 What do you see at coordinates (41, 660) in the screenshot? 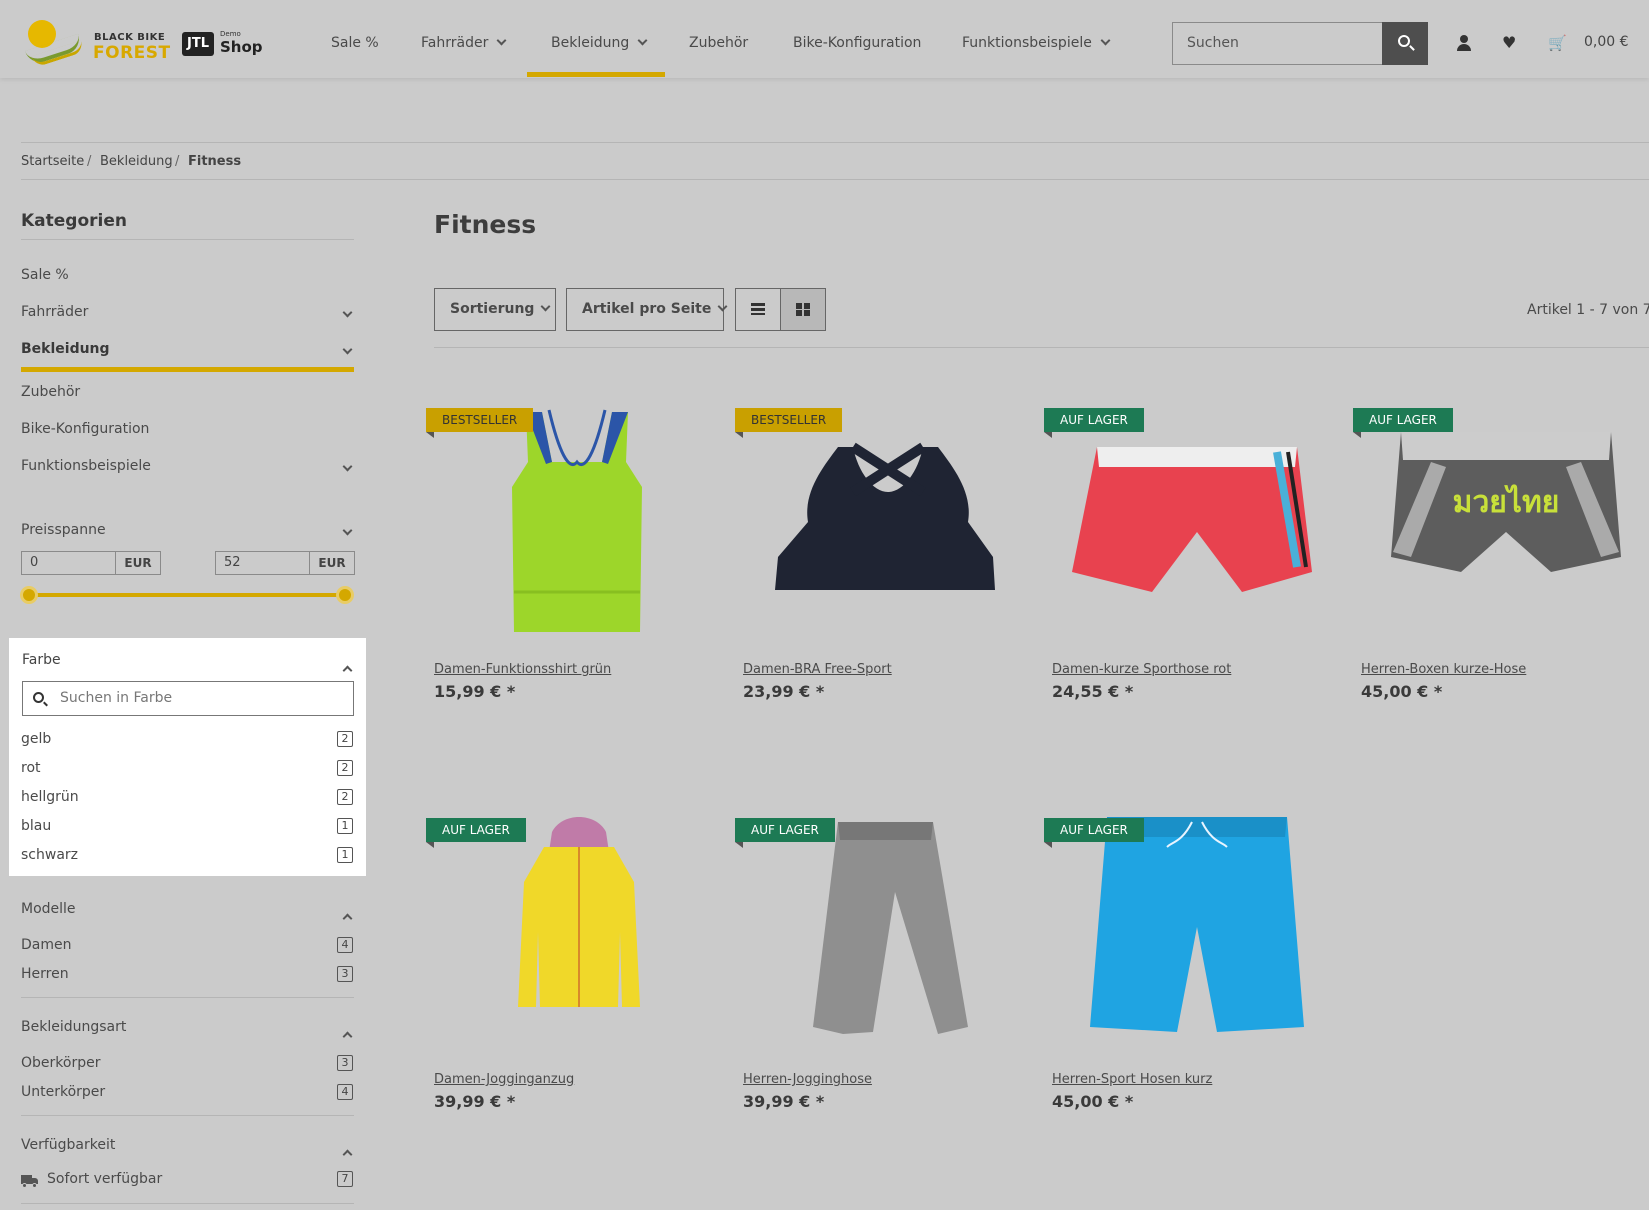
I see `farbe-filter-title: Farbe` at bounding box center [41, 660].